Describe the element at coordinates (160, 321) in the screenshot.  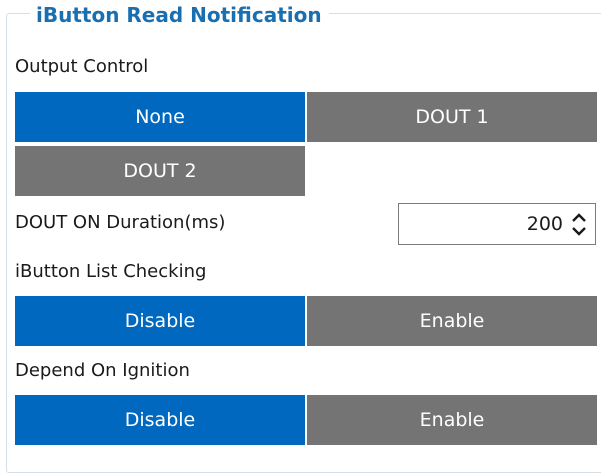
I see `list-checking-disable-button: Disable` at that location.